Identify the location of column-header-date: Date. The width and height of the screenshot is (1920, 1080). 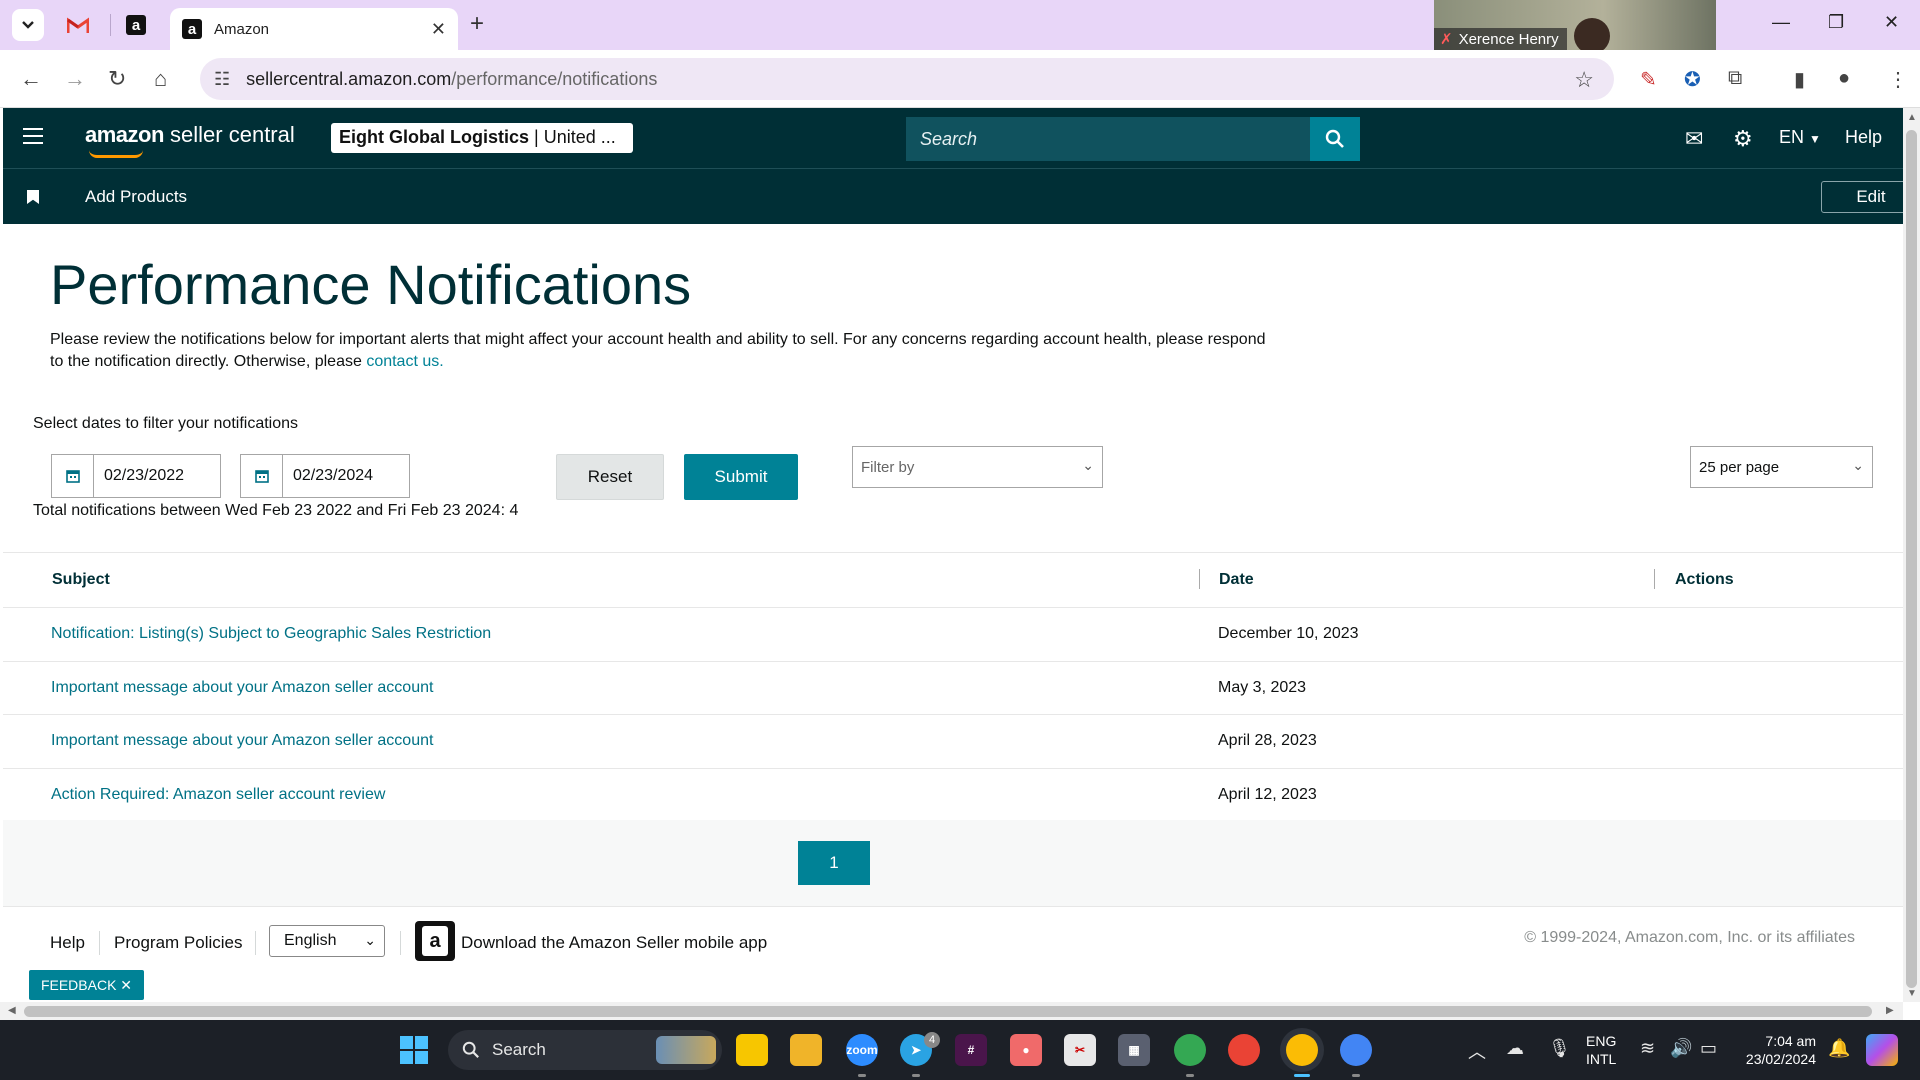
(1236, 580).